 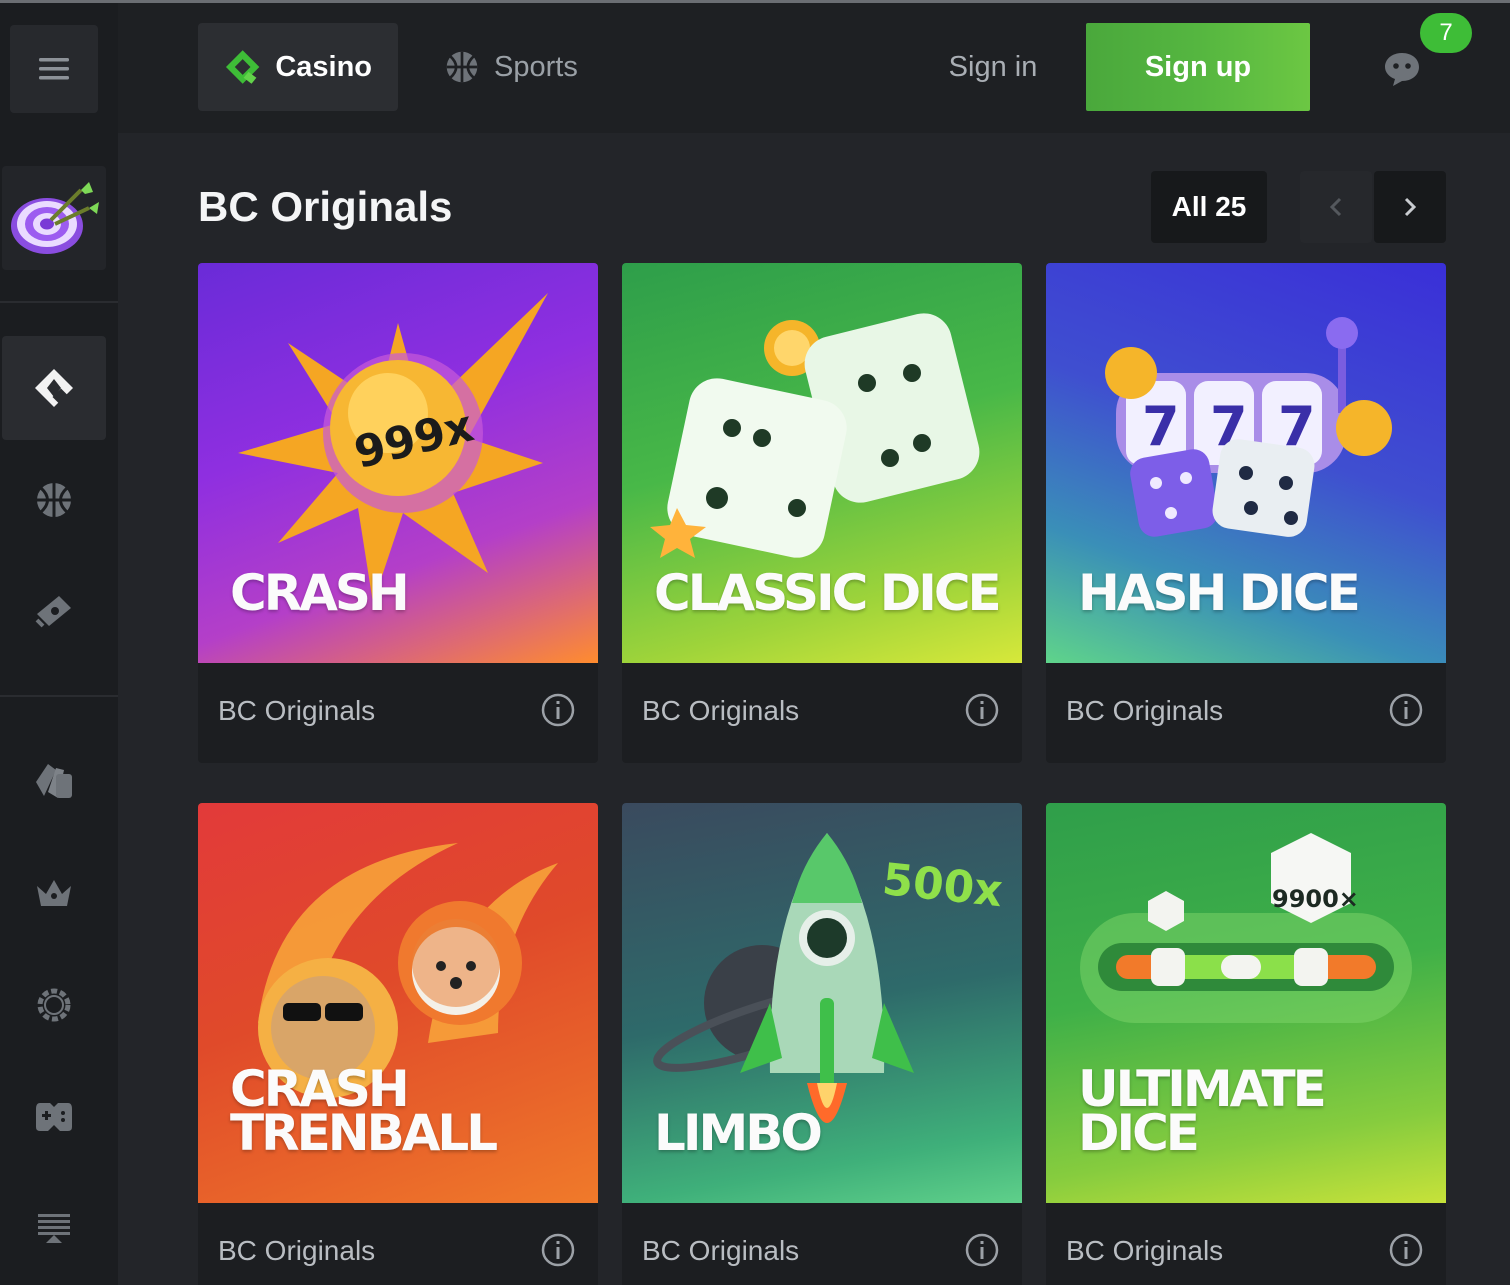 I want to click on sidebar-item-vip, so click(x=54, y=893).